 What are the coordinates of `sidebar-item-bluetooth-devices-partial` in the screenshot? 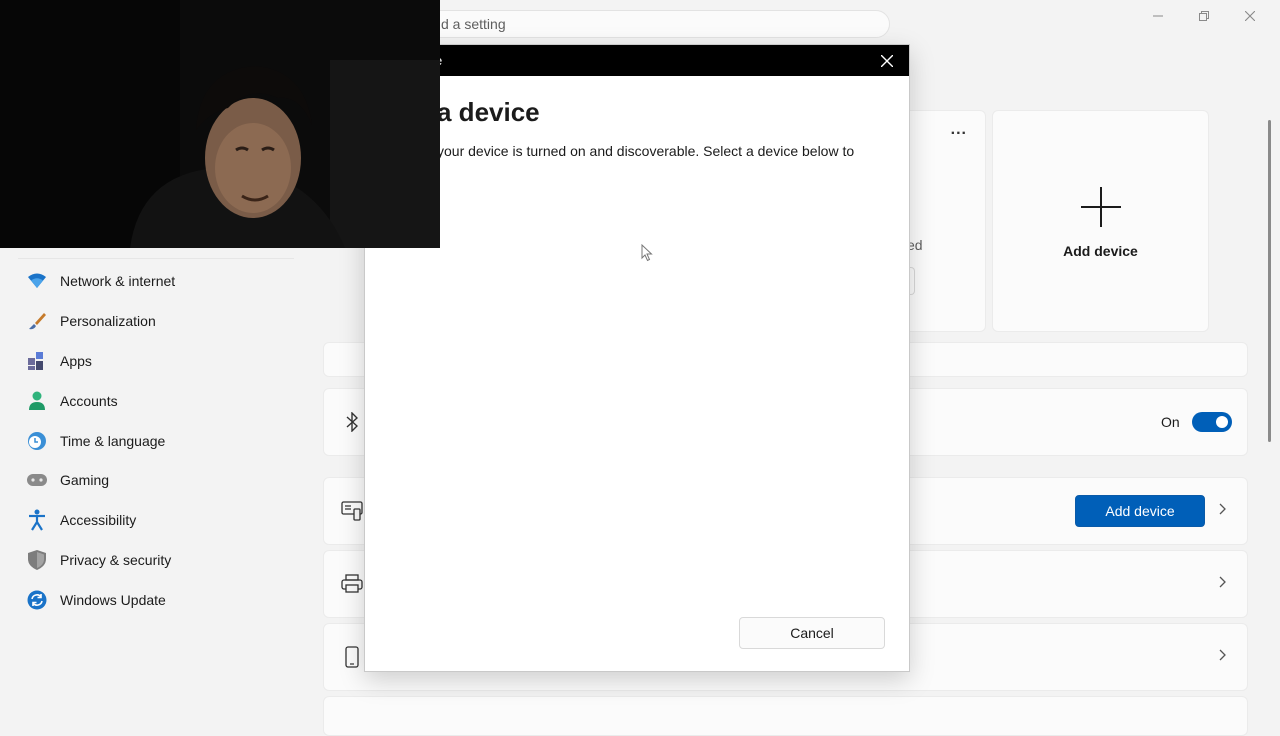 It's located at (156, 253).